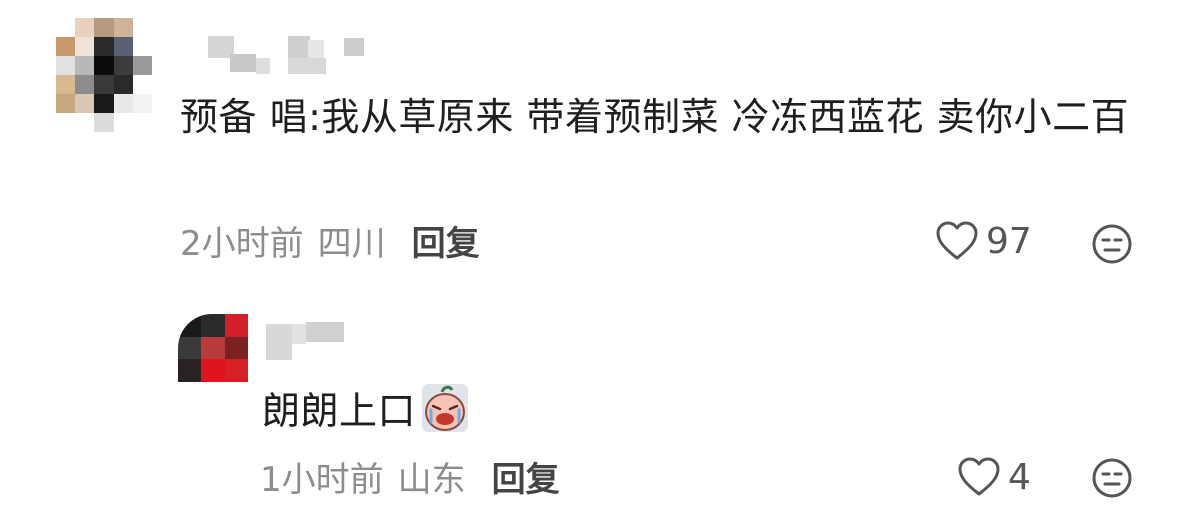  I want to click on like-button: 97, so click(983, 241).